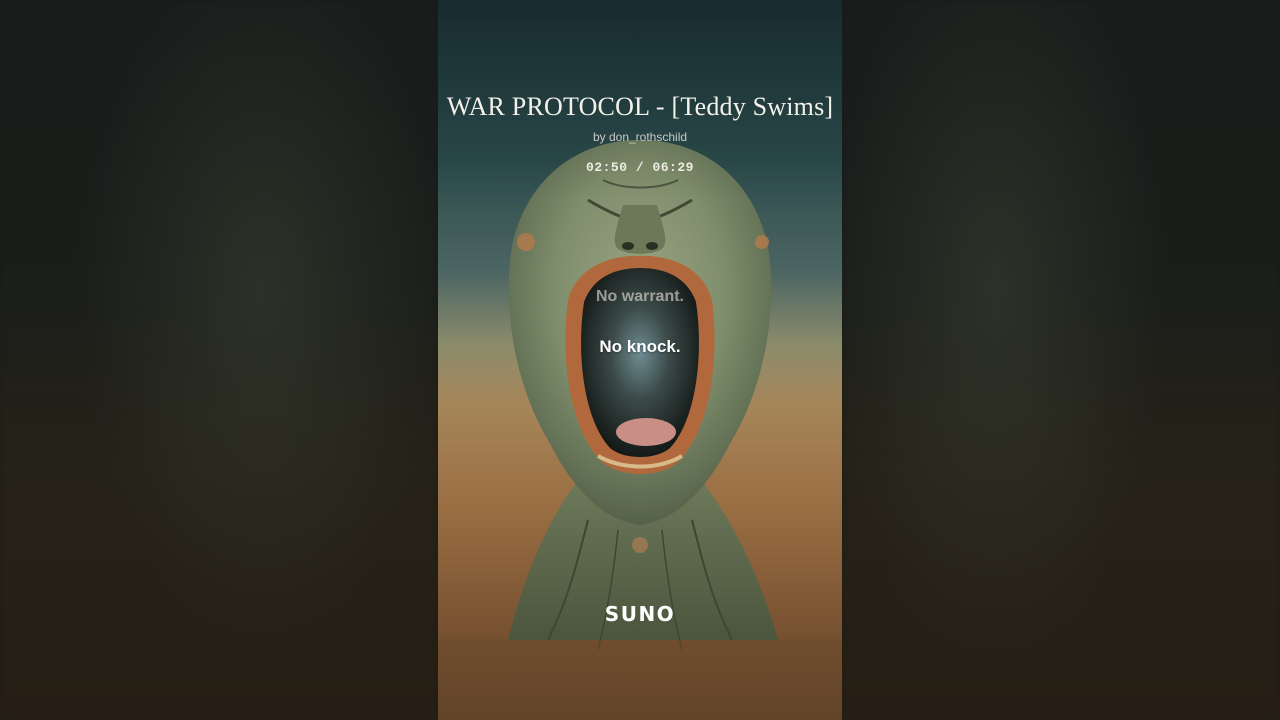 The width and height of the screenshot is (1280, 720). Describe the element at coordinates (640, 106) in the screenshot. I see `song-title: WAR PROTOCOL - [Teddy Swims]` at that location.